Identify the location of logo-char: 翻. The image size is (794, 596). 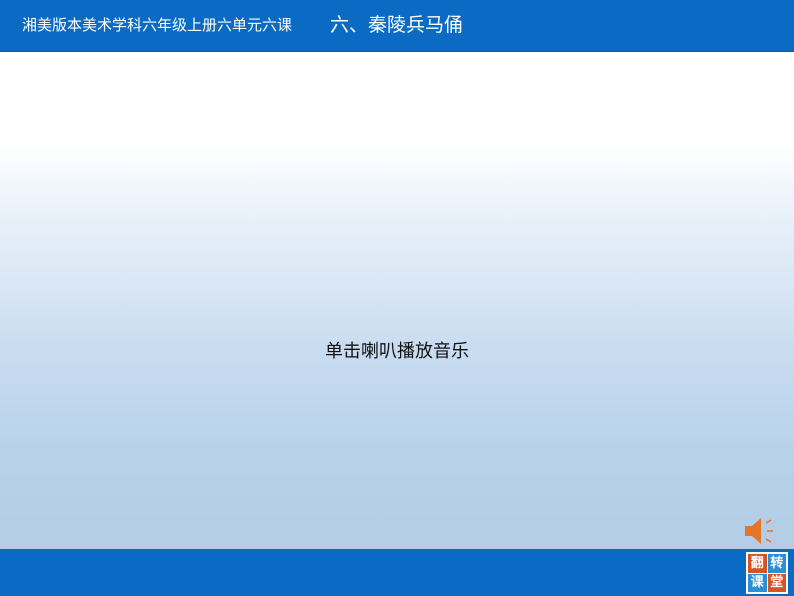
(757, 563).